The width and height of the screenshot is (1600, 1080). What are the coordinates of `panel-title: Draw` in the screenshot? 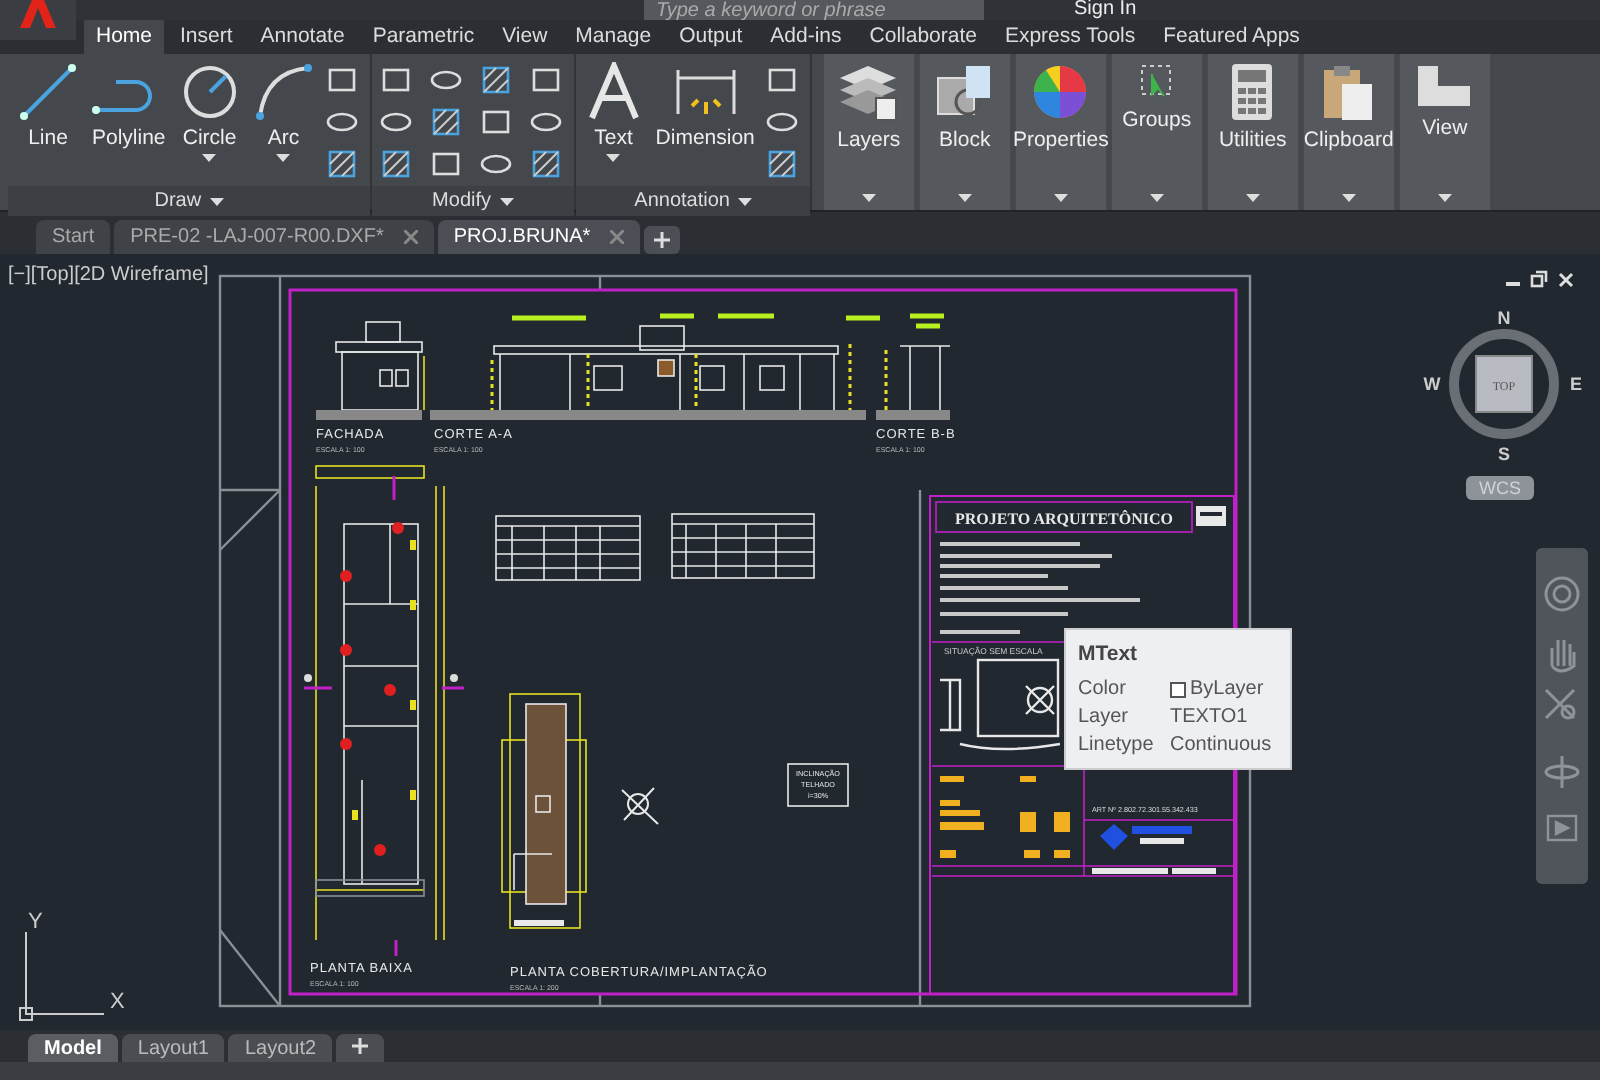 It's located at (189, 201).